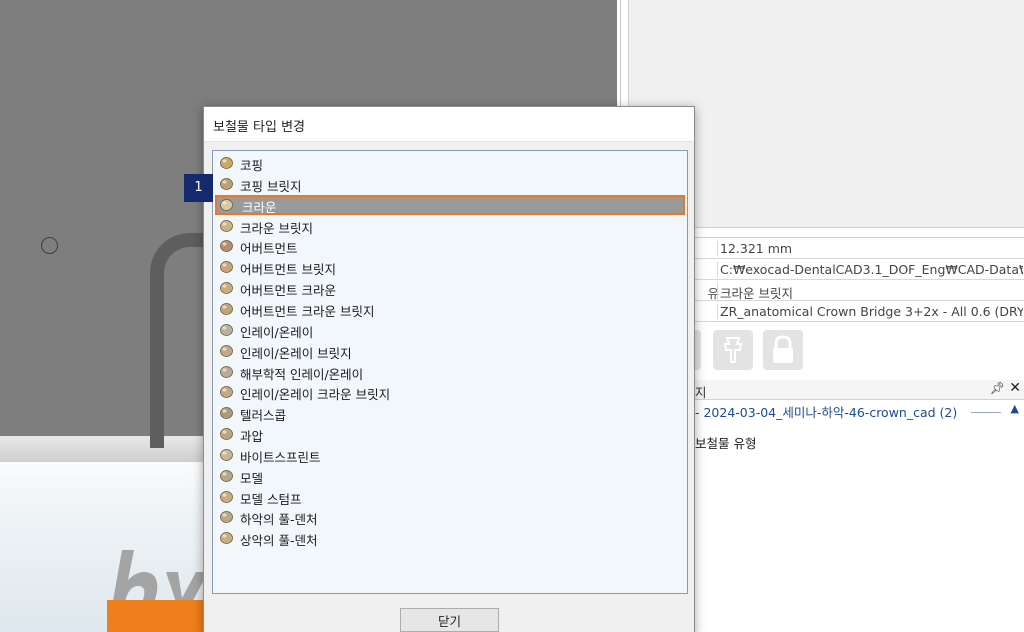 This screenshot has height=632, width=1024. What do you see at coordinates (226, 246) in the screenshot?
I see `abutment-icon` at bounding box center [226, 246].